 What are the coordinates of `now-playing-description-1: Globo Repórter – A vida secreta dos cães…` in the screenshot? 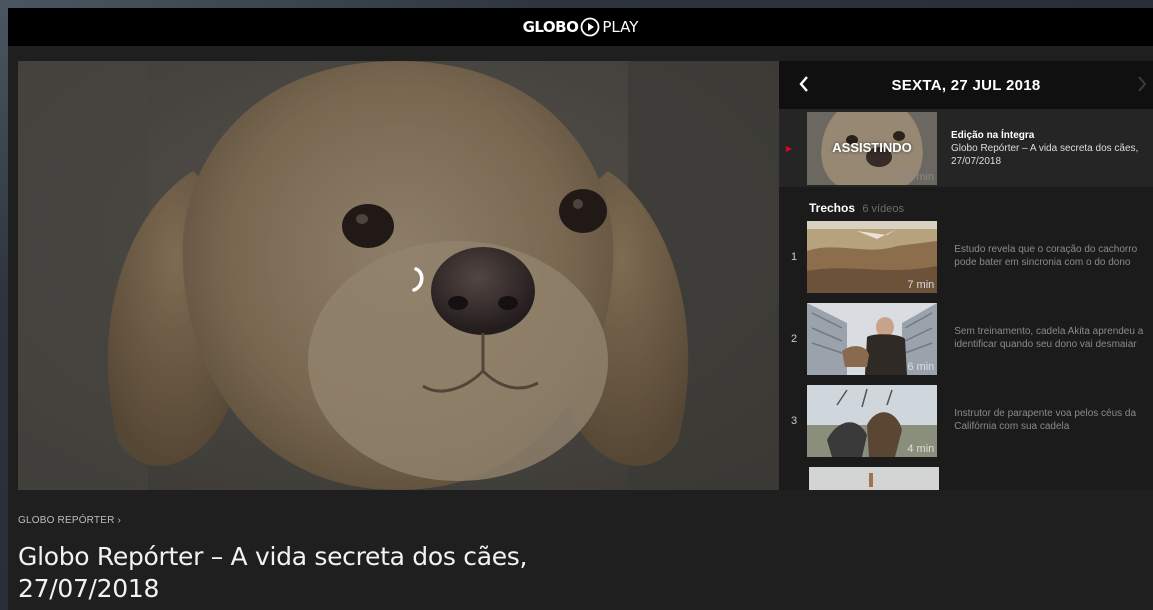 It's located at (1045, 148).